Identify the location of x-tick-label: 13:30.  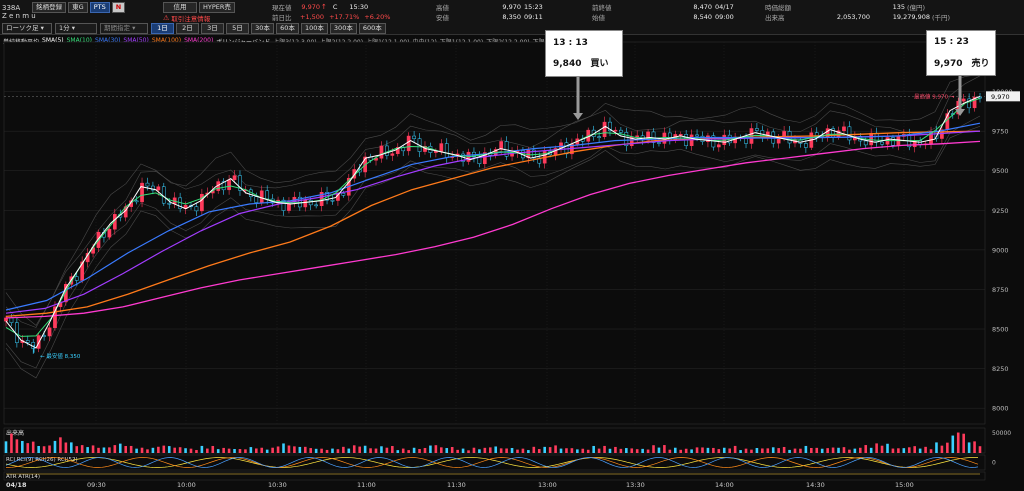
(635, 485).